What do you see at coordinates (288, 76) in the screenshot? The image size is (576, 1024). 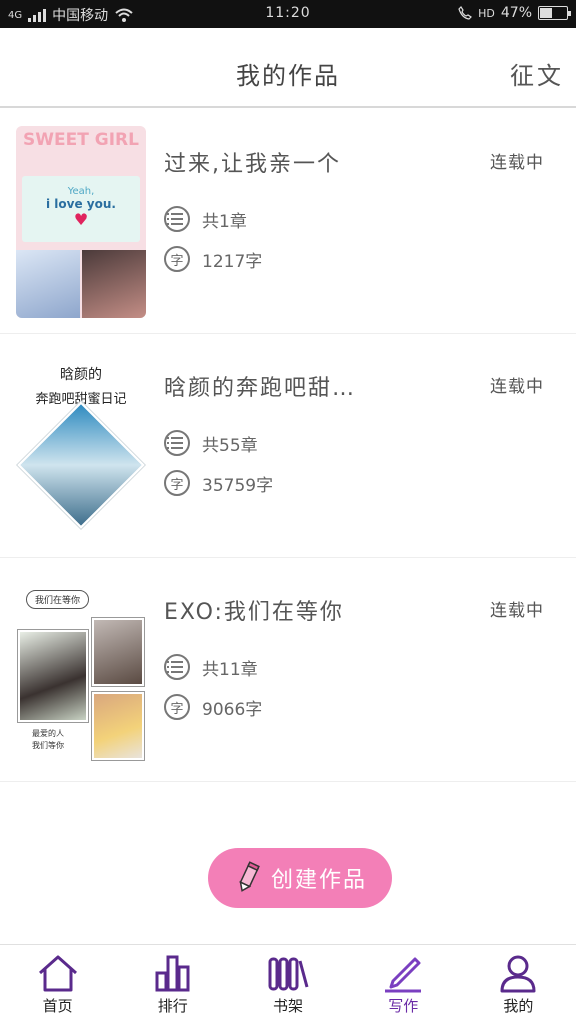 I see `page-title: 我的作品` at bounding box center [288, 76].